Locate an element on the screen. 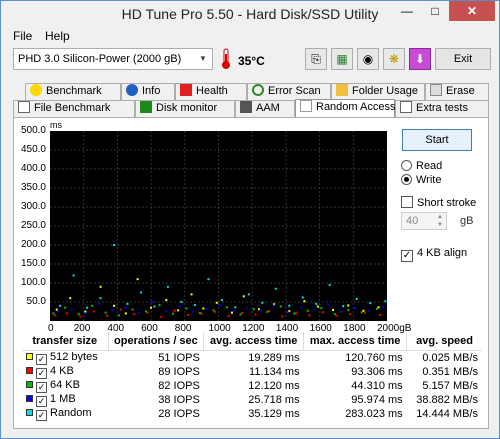 The height and width of the screenshot is (439, 500). x-tick-label: 0 is located at coordinates (51, 328).